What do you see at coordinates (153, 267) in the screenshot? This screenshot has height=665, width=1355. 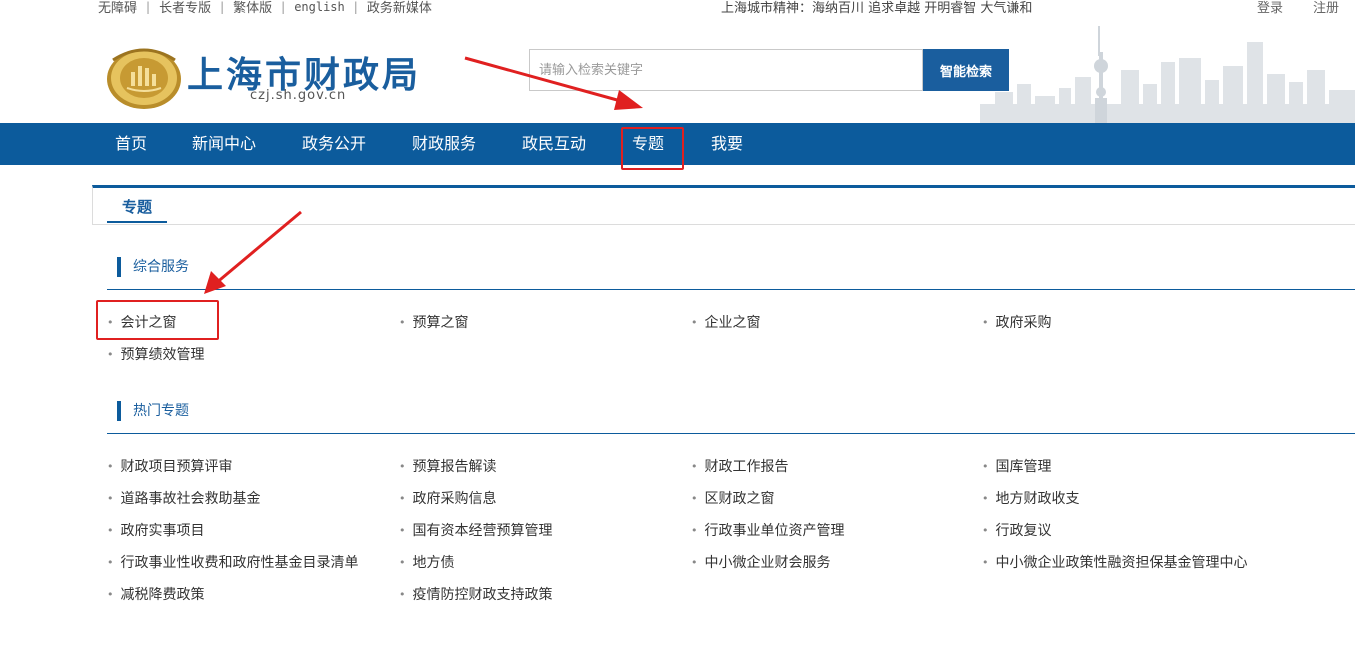 I see `group-title-general-services: 综合服务` at bounding box center [153, 267].